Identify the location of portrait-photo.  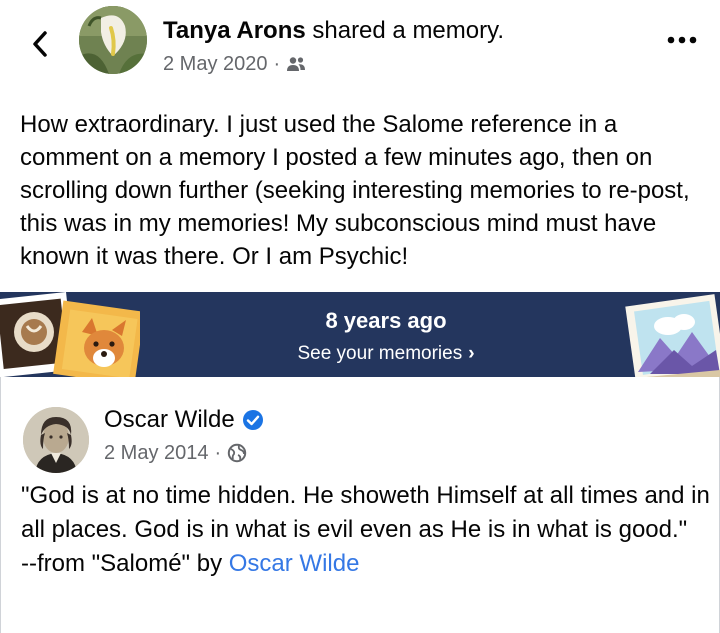
(56, 440).